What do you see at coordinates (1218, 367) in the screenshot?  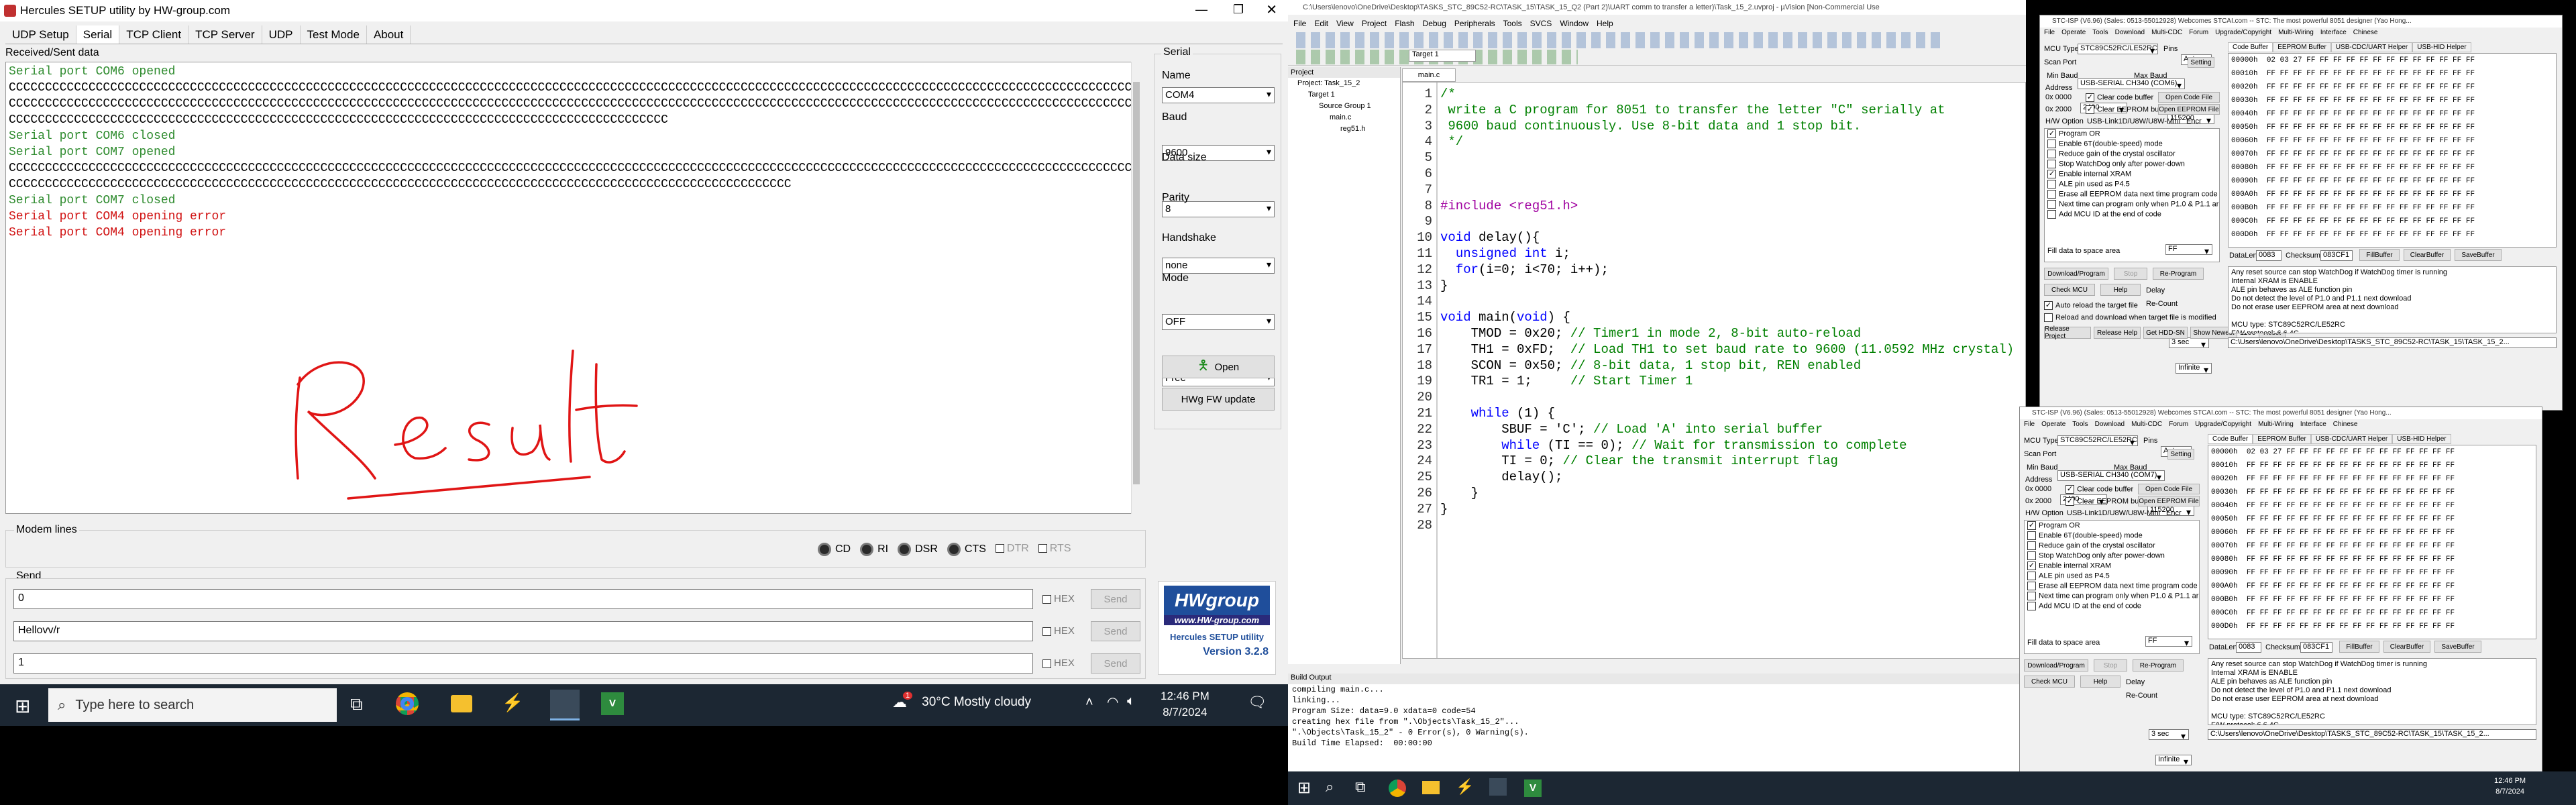 I see `open-button: 🯅 Open` at bounding box center [1218, 367].